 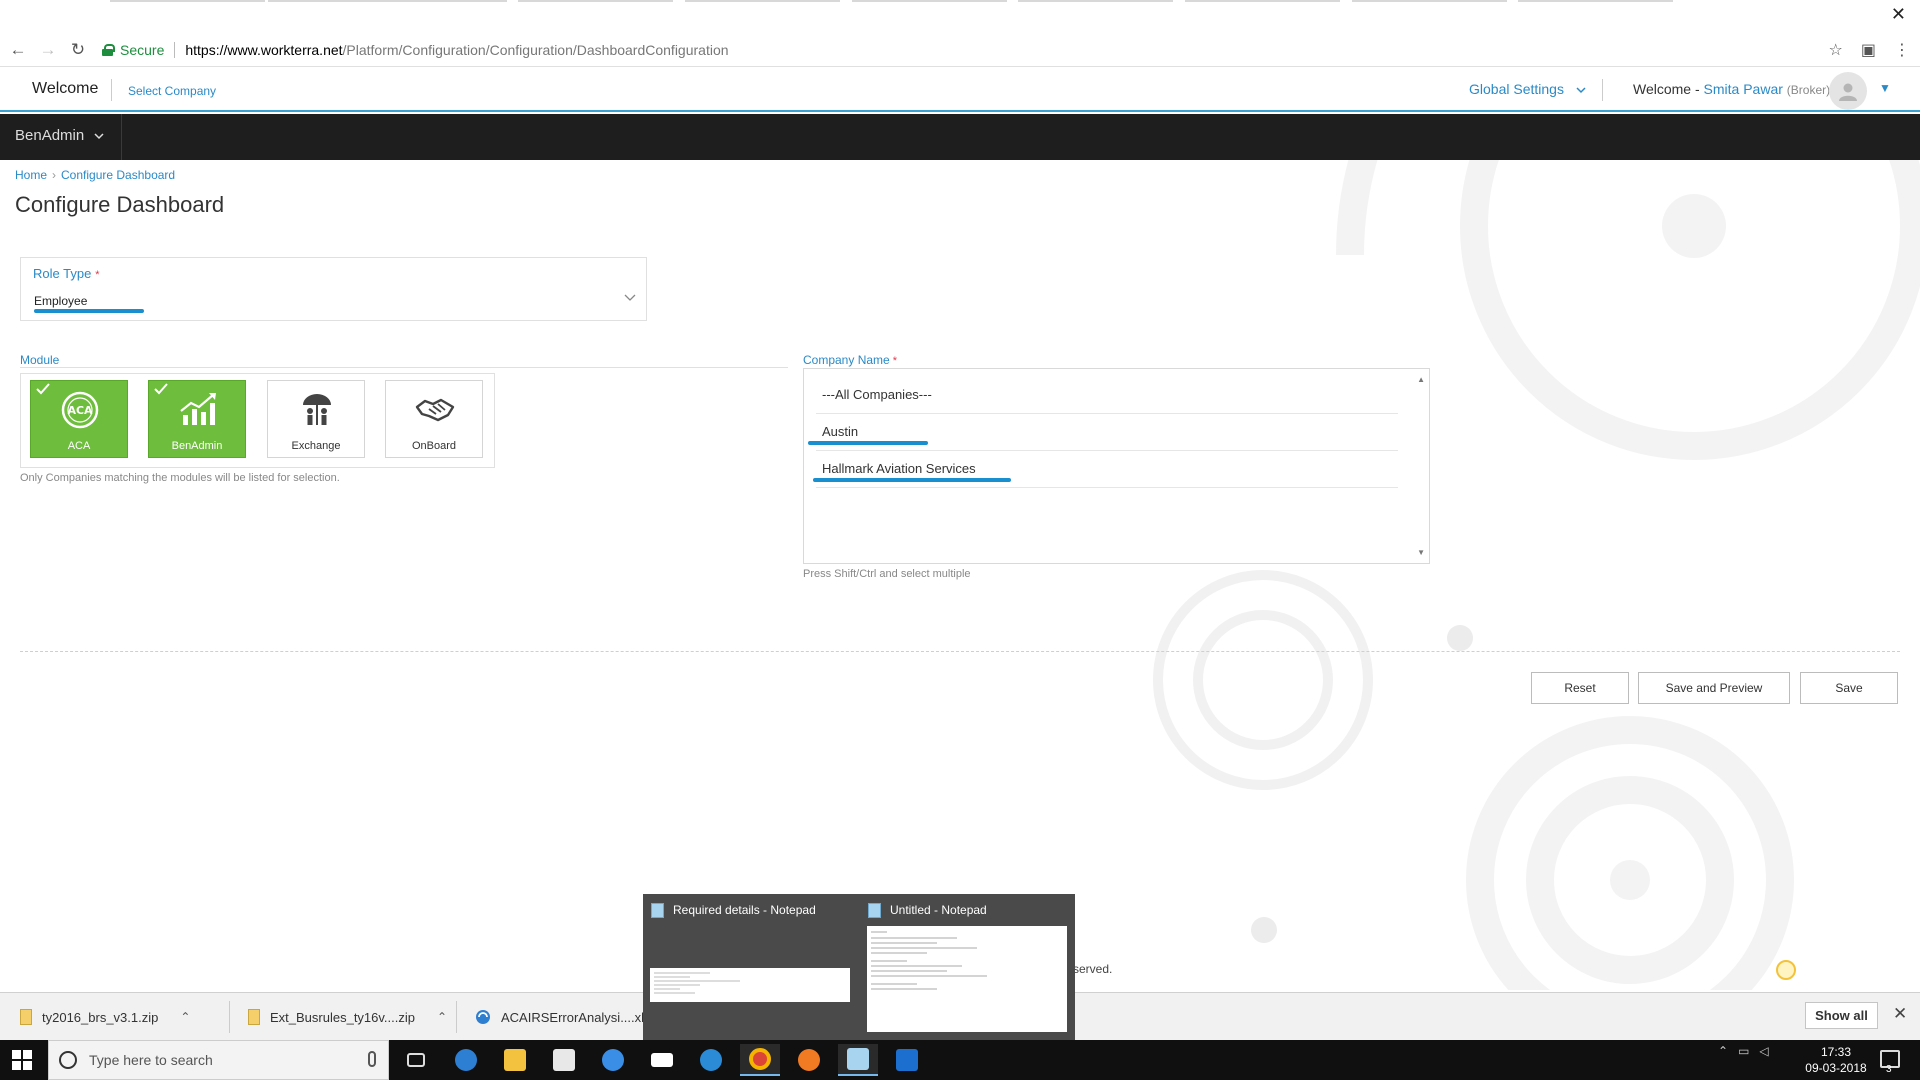 What do you see at coordinates (1723, 1051) in the screenshot?
I see `tray-chevron-up-icon: ⌃` at bounding box center [1723, 1051].